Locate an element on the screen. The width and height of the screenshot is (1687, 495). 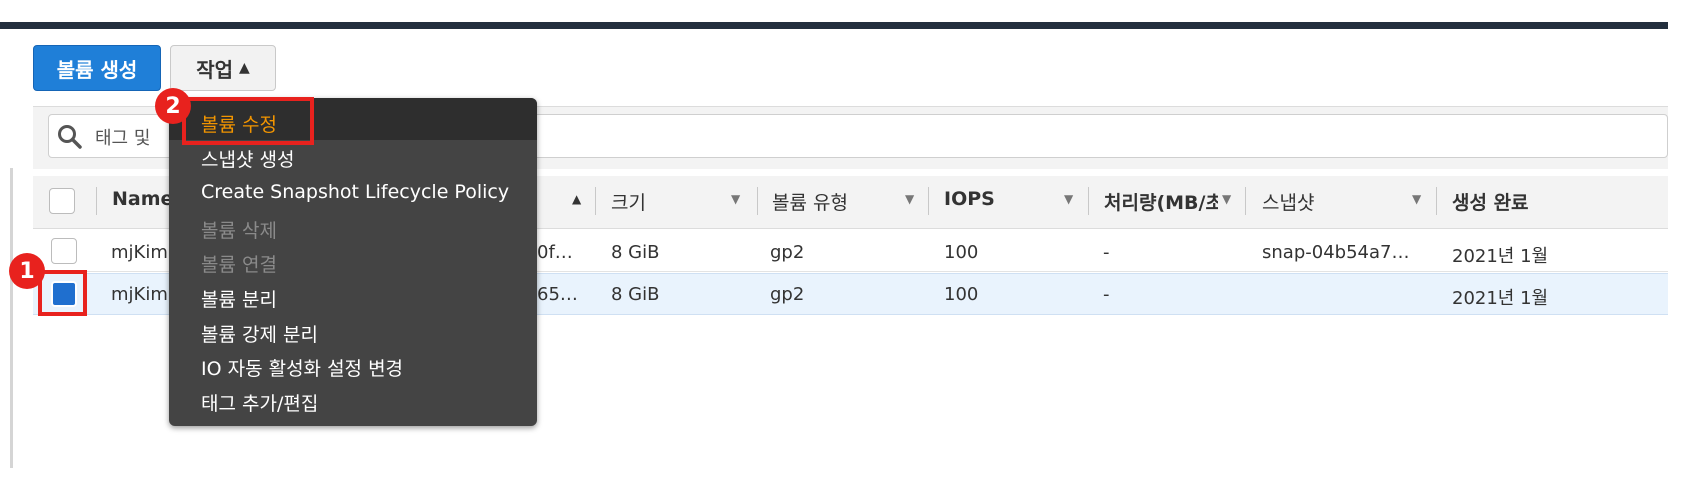
sort-asc-icon: ▲ is located at coordinates (576, 199).